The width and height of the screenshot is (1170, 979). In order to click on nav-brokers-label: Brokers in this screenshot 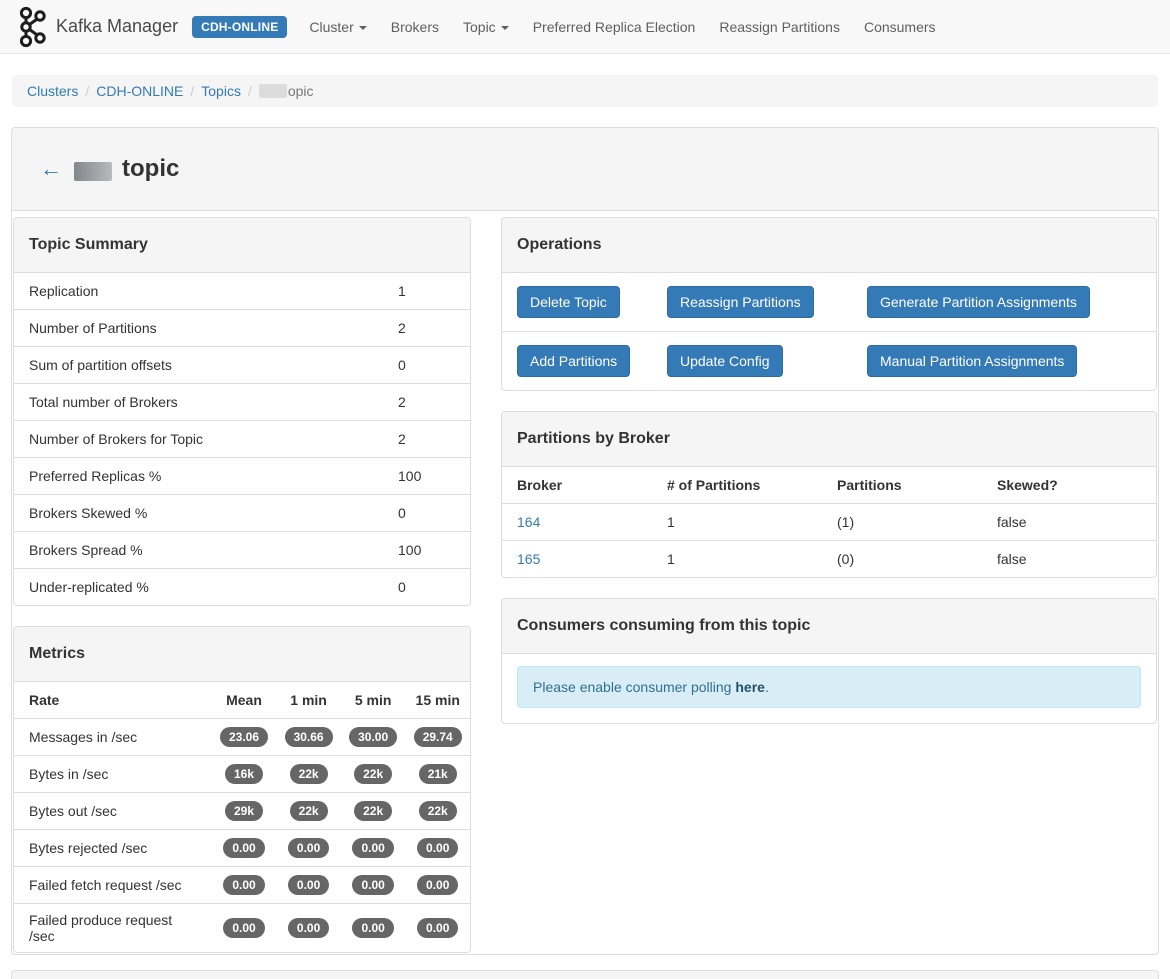, I will do `click(414, 26)`.